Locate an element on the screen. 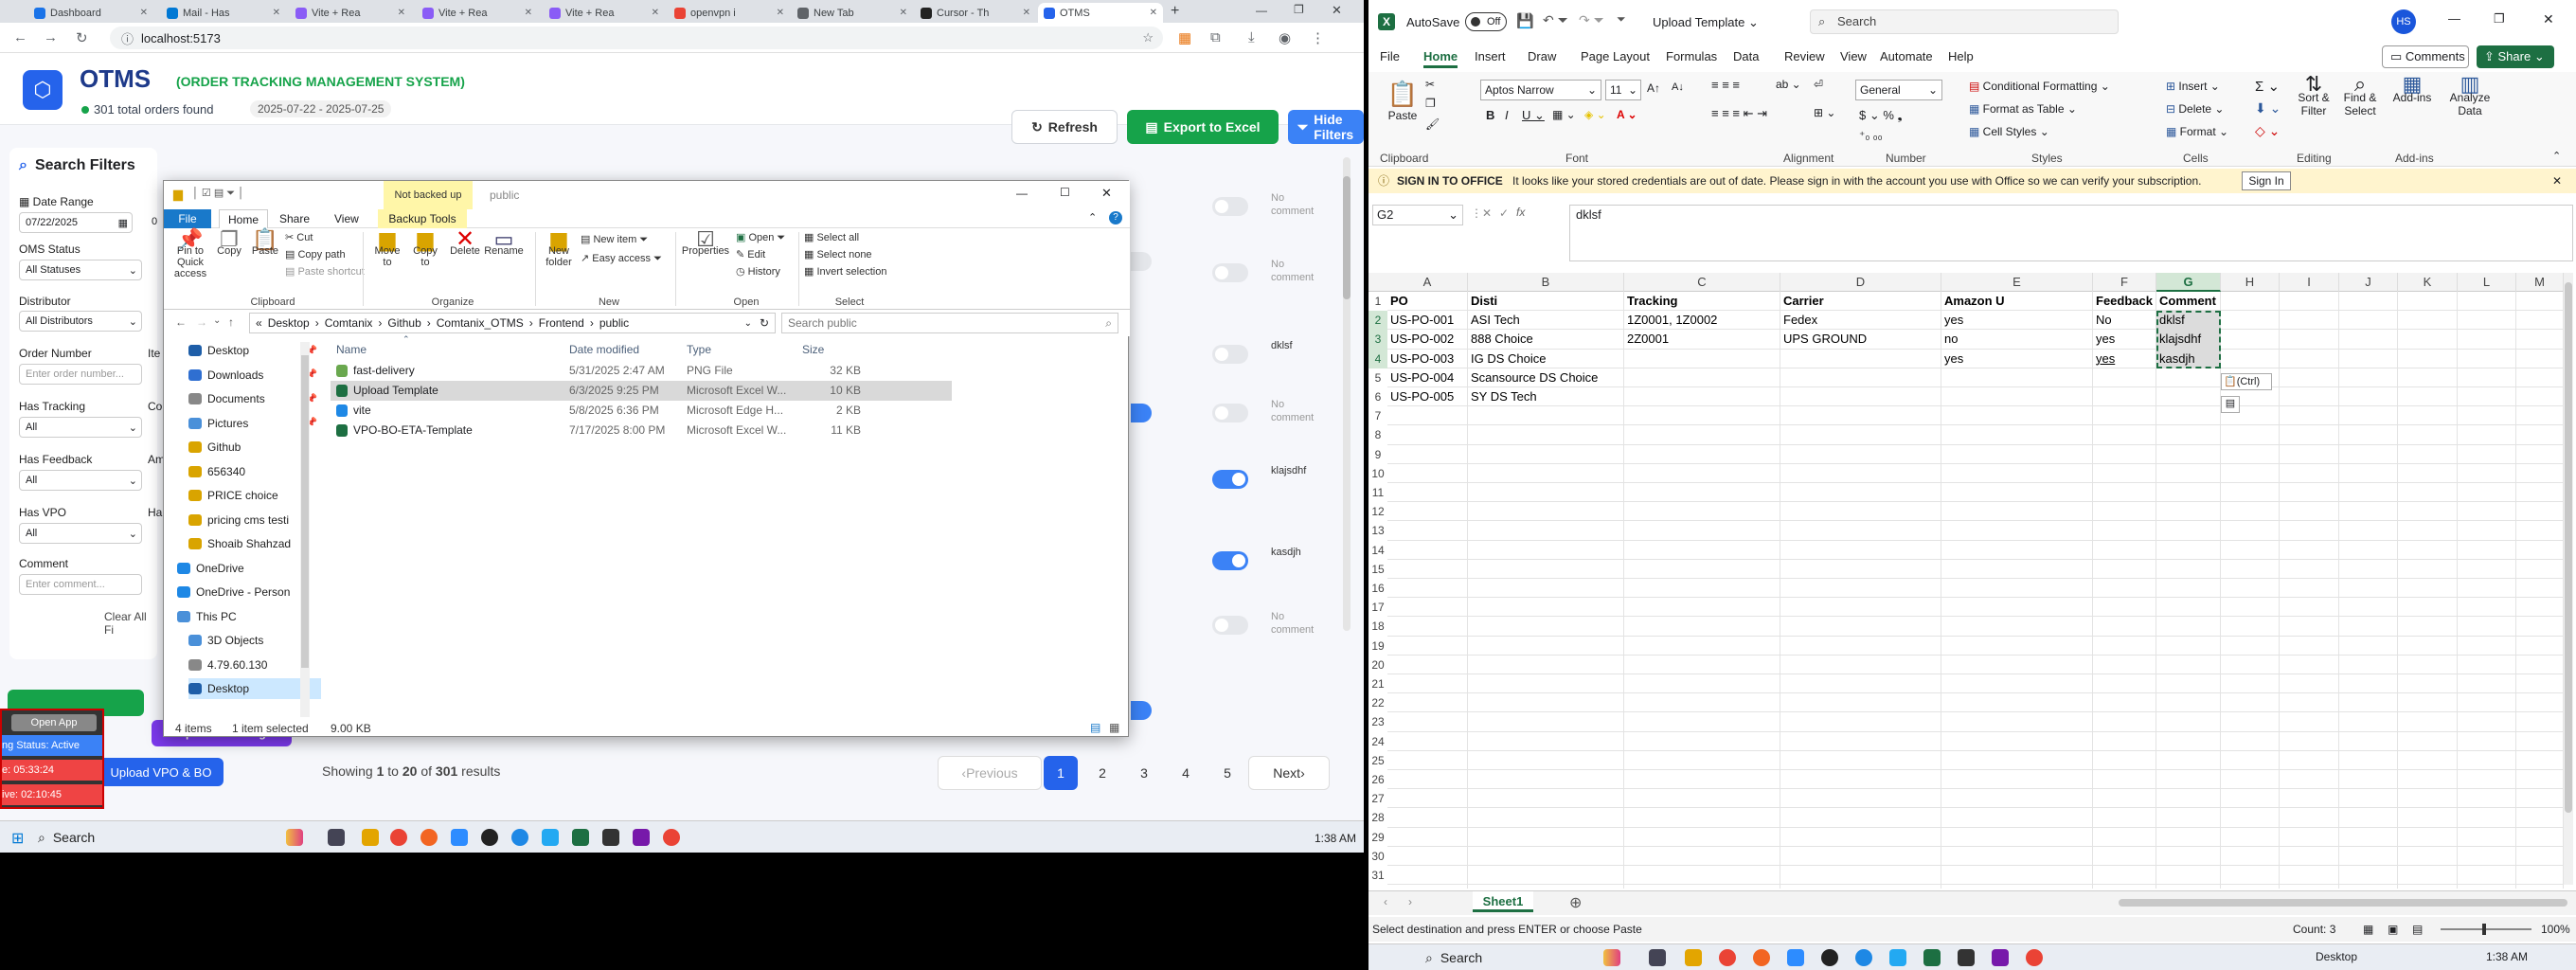 The height and width of the screenshot is (970, 2576). cell: 888 Choice is located at coordinates (1546, 340).